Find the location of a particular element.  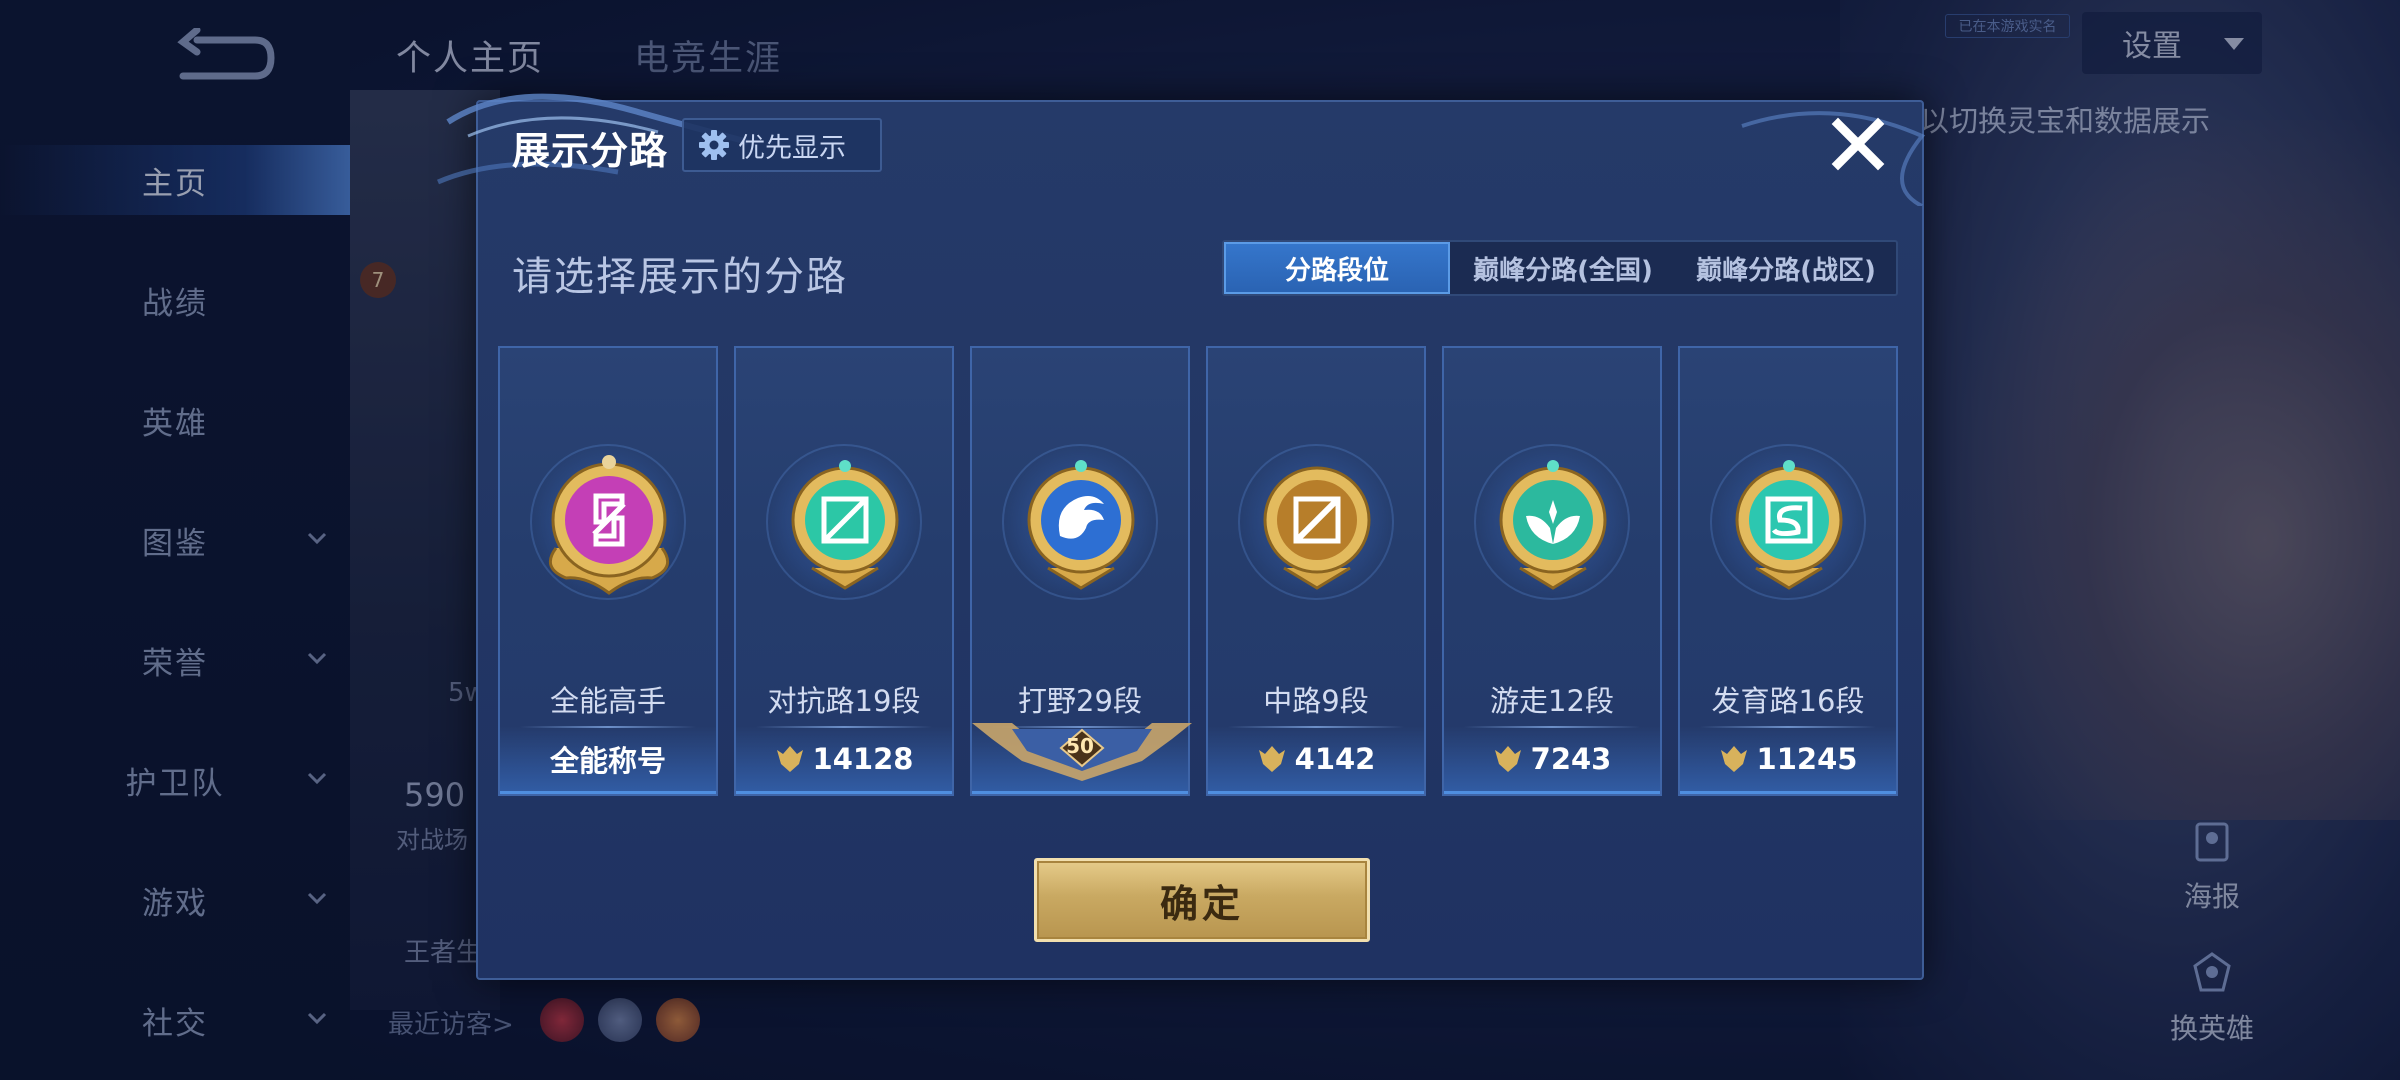

allround-title-label: 全能称号 is located at coordinates (607, 760).